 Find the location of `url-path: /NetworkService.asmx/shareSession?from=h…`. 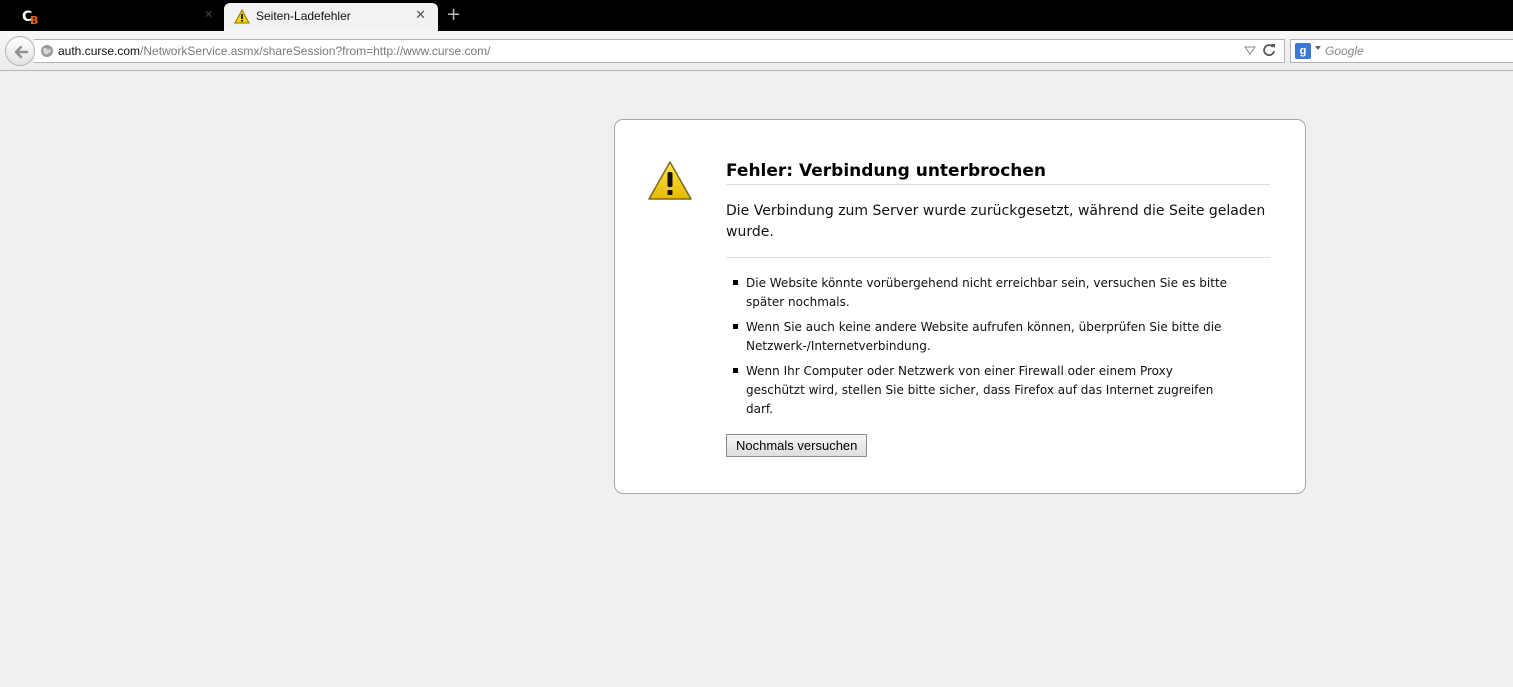

url-path: /NetworkService.asmx/shareSession?from=h… is located at coordinates (315, 51).